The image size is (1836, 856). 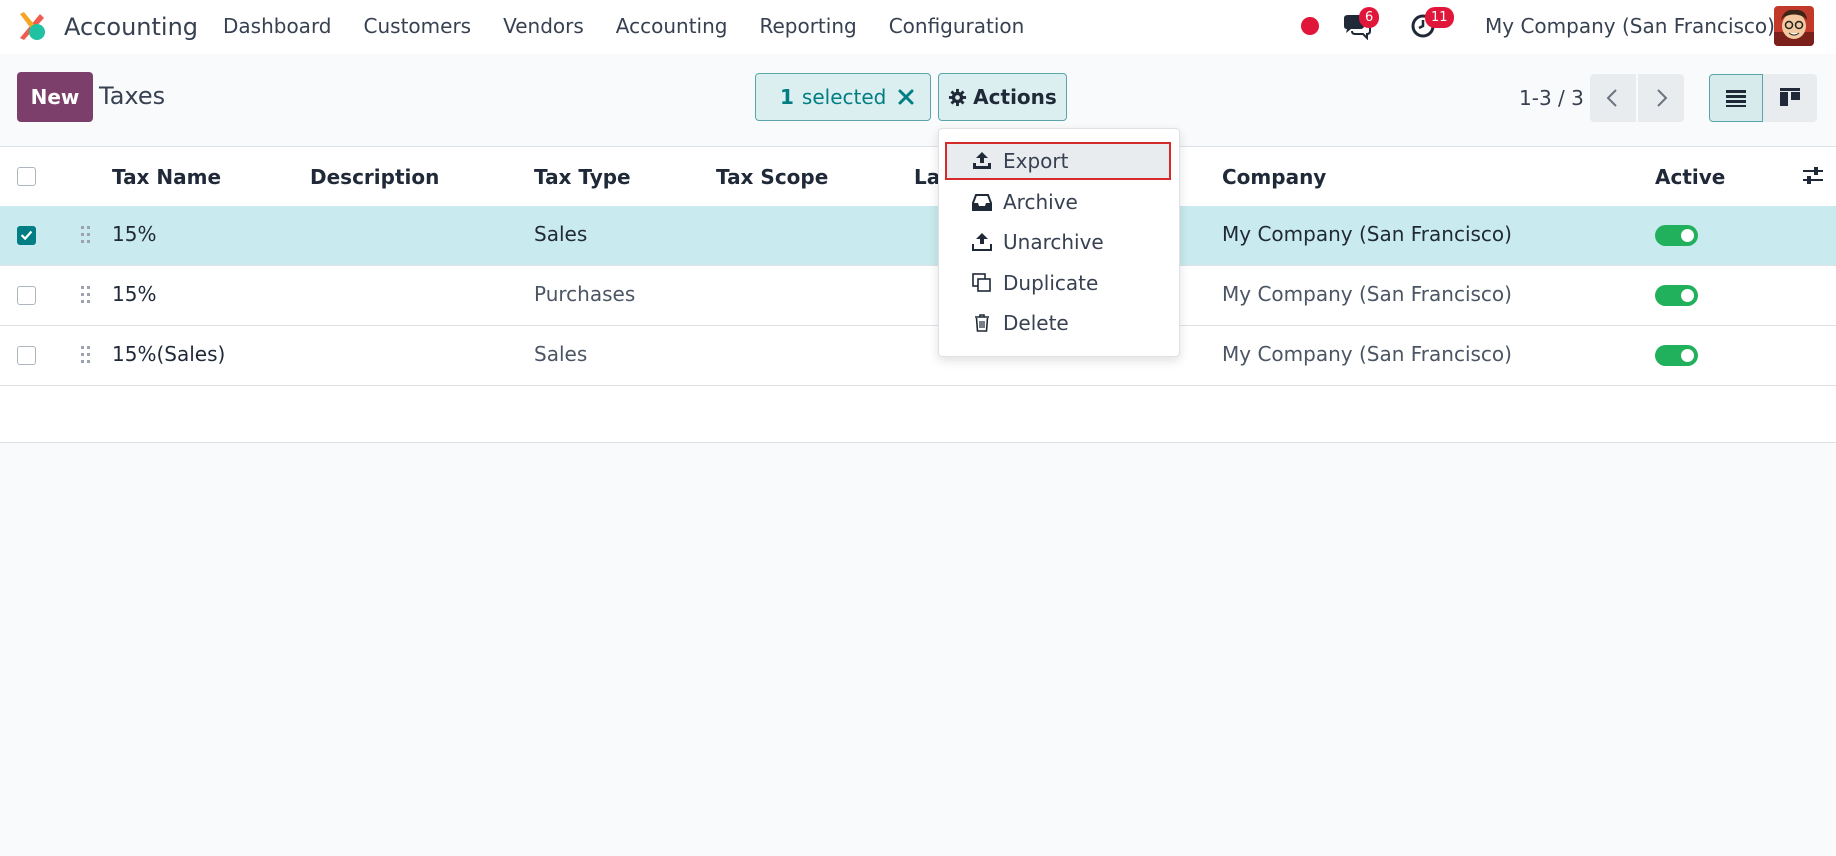 I want to click on column-tax-name: Tax Name, so click(x=166, y=177).